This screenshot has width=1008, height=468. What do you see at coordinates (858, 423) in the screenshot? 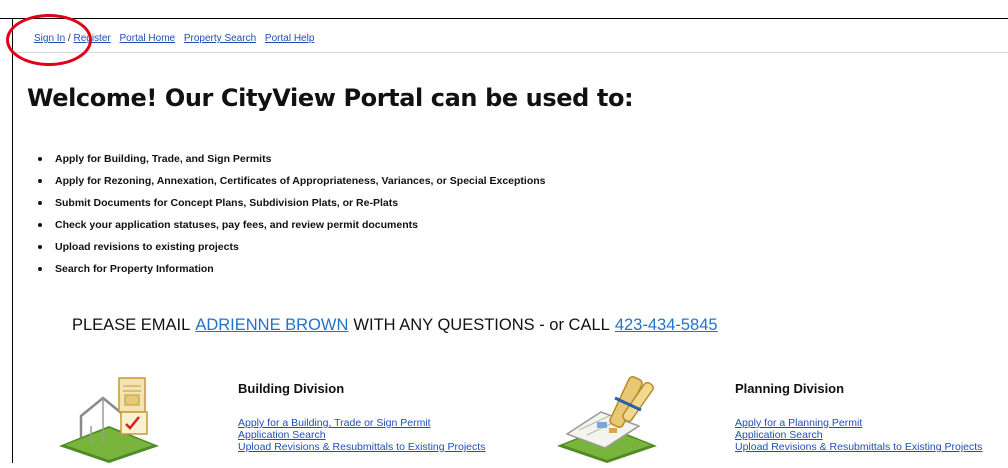
I see `apply-planning-permit-link: Apply for a Planning Permit` at bounding box center [858, 423].